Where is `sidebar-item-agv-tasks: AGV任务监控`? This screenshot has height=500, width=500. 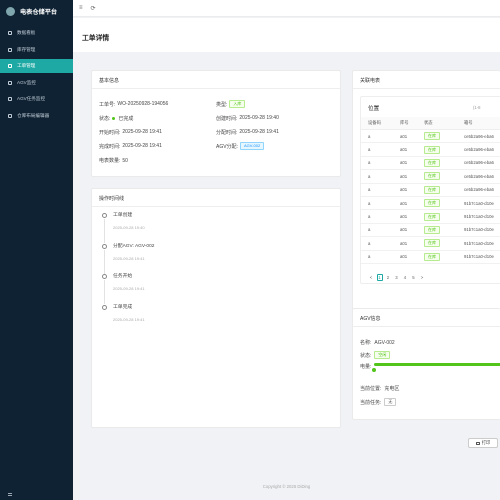
sidebar-item-agv-tasks: AGV任务监控 is located at coordinates (36, 99).